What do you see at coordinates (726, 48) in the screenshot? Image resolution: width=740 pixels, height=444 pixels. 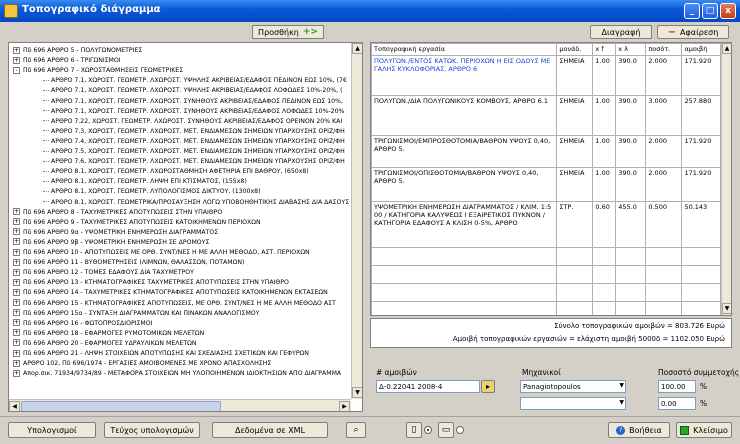 I see `table-scroll-up-icon: ▲` at bounding box center [726, 48].